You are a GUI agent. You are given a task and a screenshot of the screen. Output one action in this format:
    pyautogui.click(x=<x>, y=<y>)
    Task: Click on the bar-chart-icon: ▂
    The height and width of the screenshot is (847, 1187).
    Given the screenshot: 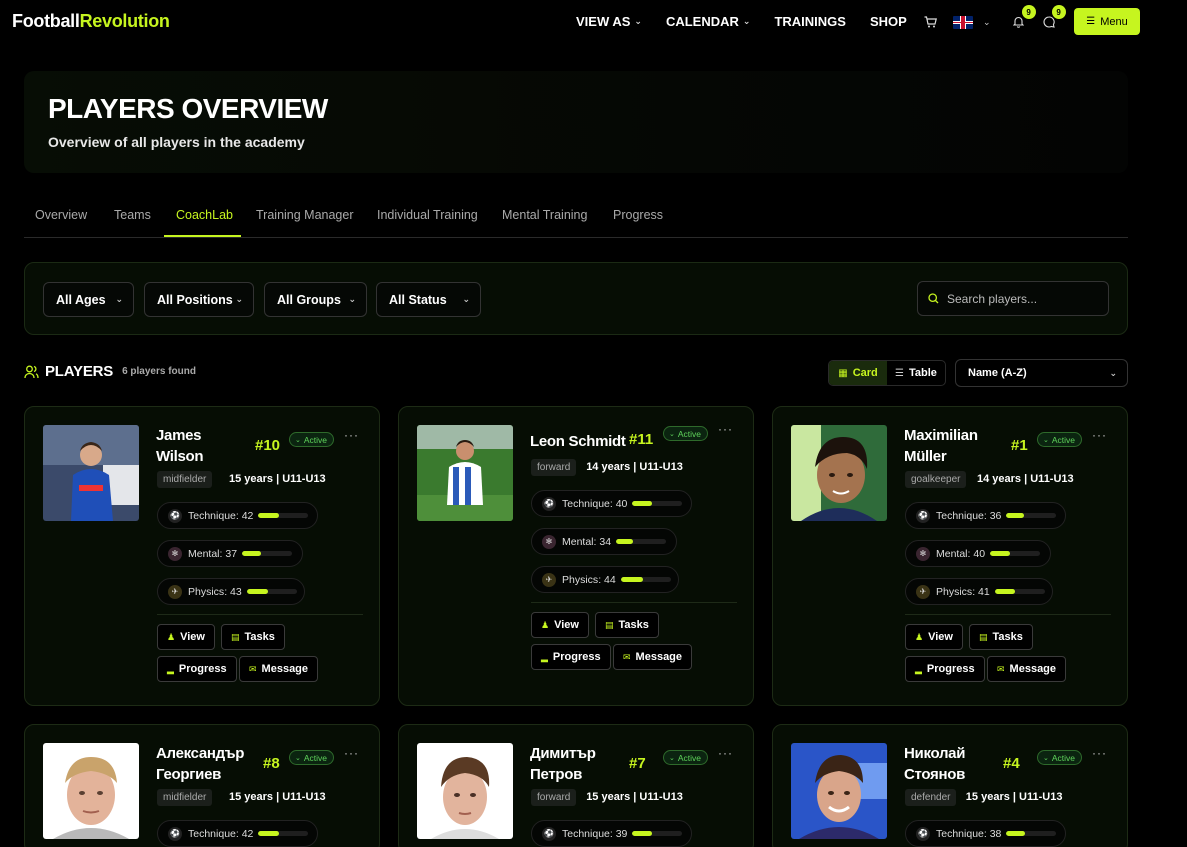 What is the action you would take?
    pyautogui.click(x=918, y=668)
    